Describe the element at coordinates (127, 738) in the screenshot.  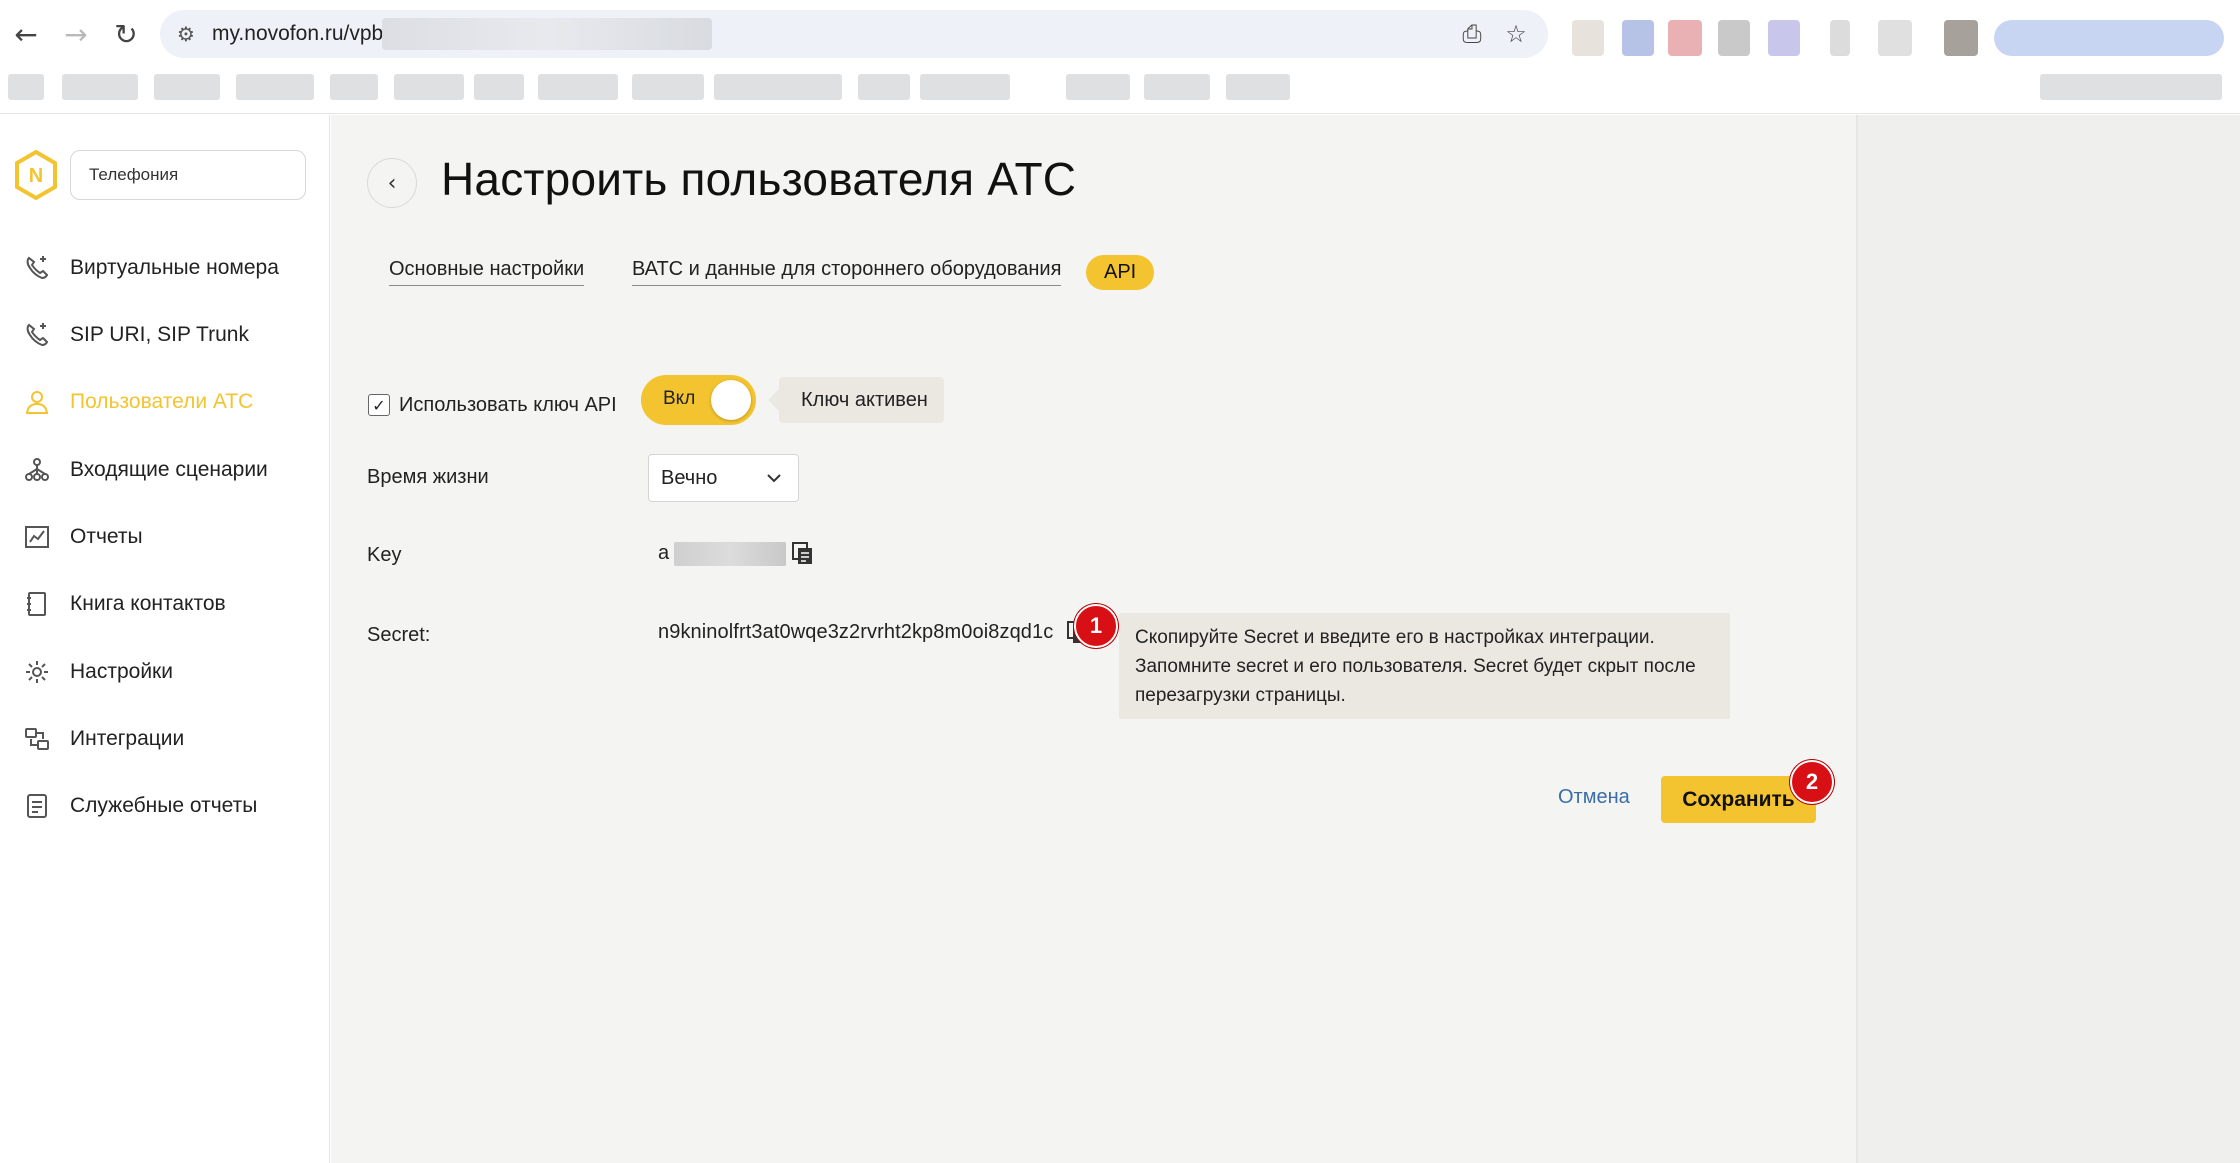
I see `sidebar-item-label: Интеграции` at that location.